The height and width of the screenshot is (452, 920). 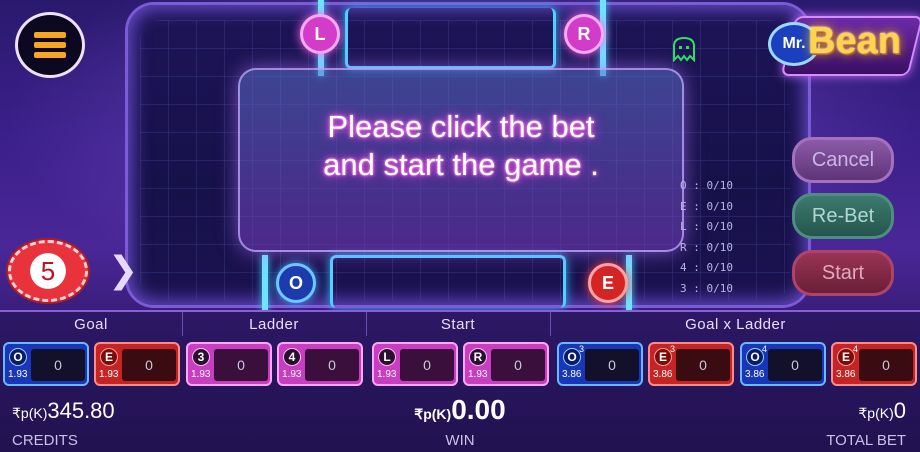 I want to click on stat-3: 3 : 0/10, so click(x=706, y=288).